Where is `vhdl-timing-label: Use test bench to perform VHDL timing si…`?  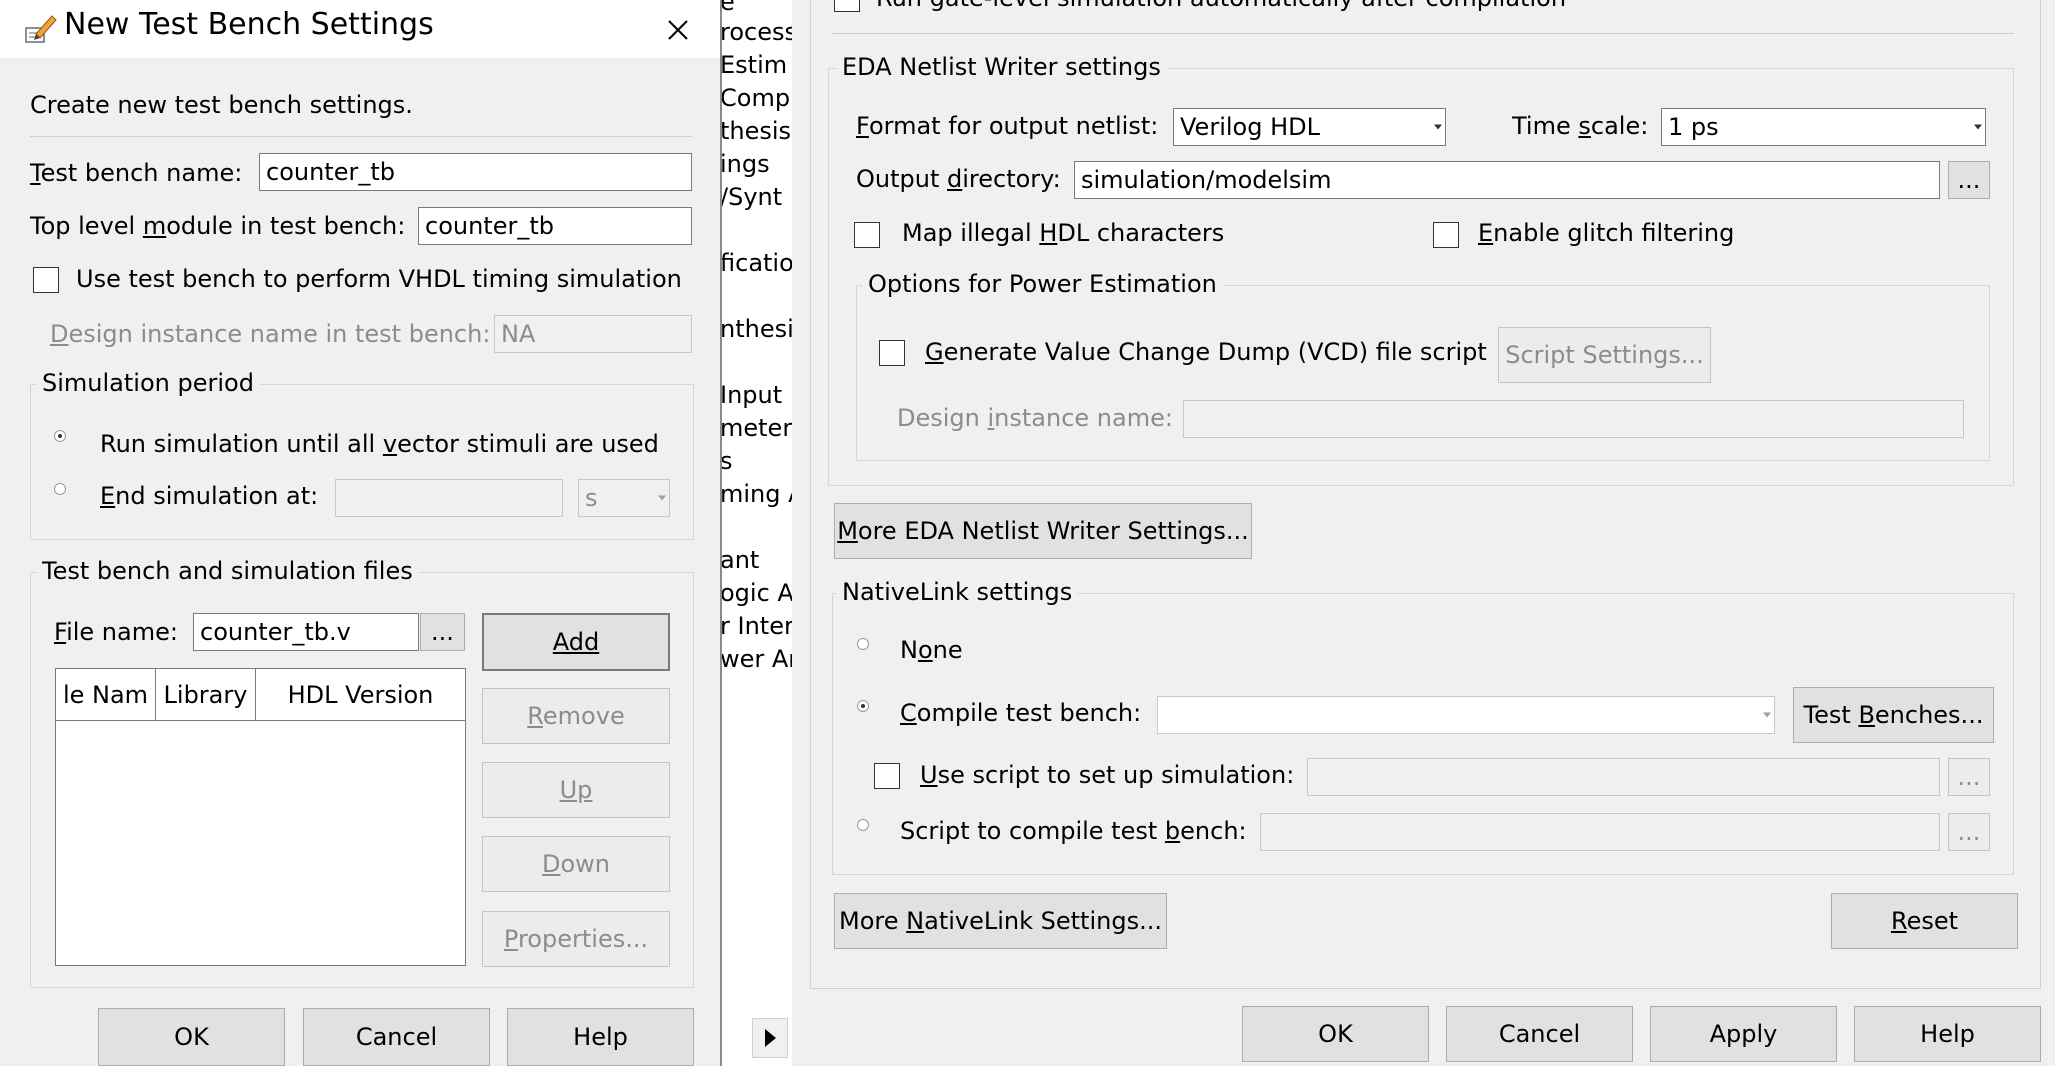 vhdl-timing-label: Use test bench to perform VHDL timing si… is located at coordinates (379, 279).